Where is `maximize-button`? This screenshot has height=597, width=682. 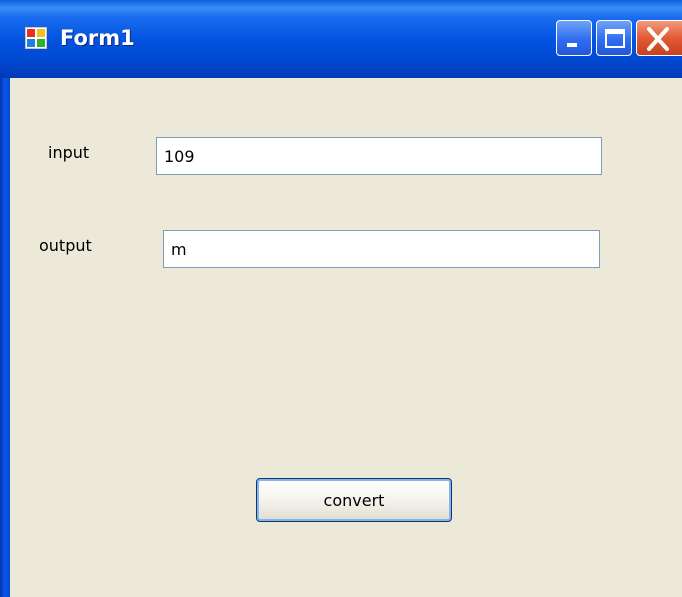 maximize-button is located at coordinates (614, 38).